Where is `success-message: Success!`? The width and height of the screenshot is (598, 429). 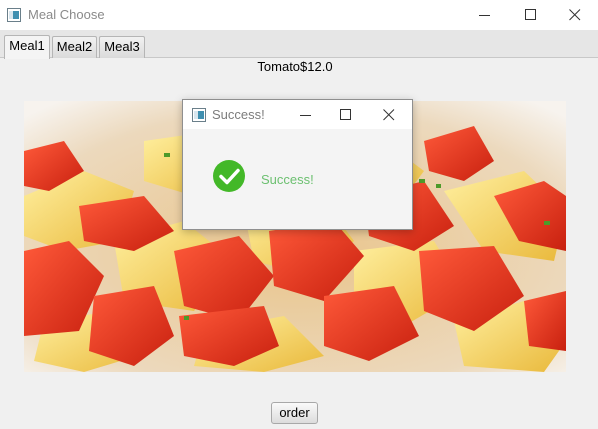
success-message: Success! is located at coordinates (287, 179).